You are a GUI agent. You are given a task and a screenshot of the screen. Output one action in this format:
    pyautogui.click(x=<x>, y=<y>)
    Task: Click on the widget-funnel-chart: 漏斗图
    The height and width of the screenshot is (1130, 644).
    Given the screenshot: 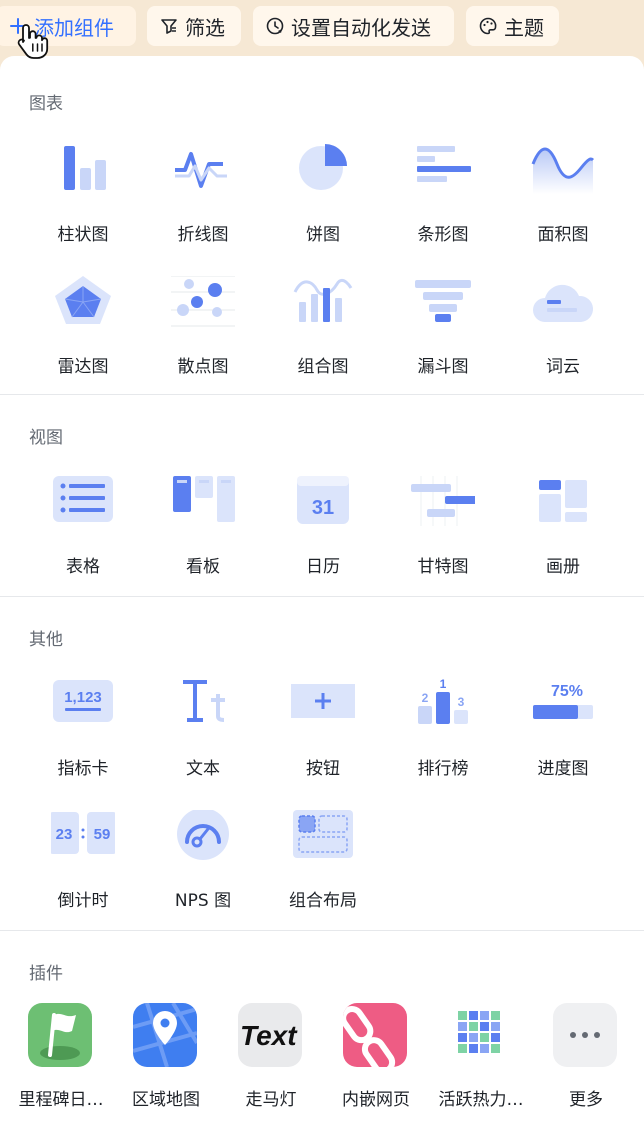 What is the action you would take?
    pyautogui.click(x=443, y=341)
    